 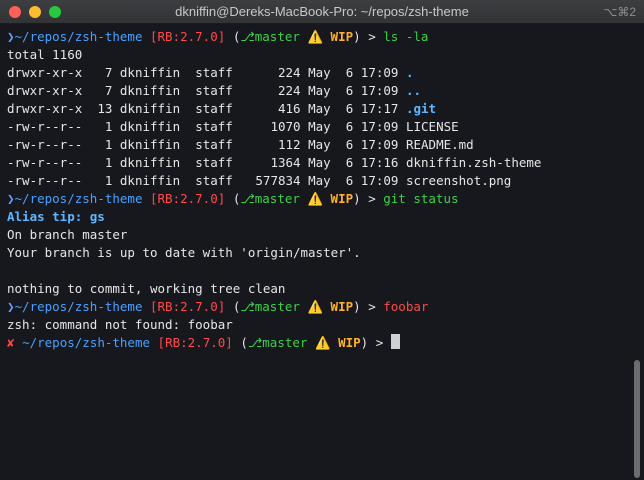 What do you see at coordinates (325, 325) in the screenshot?
I see `error-output-line: zsh: command not found: foobar` at bounding box center [325, 325].